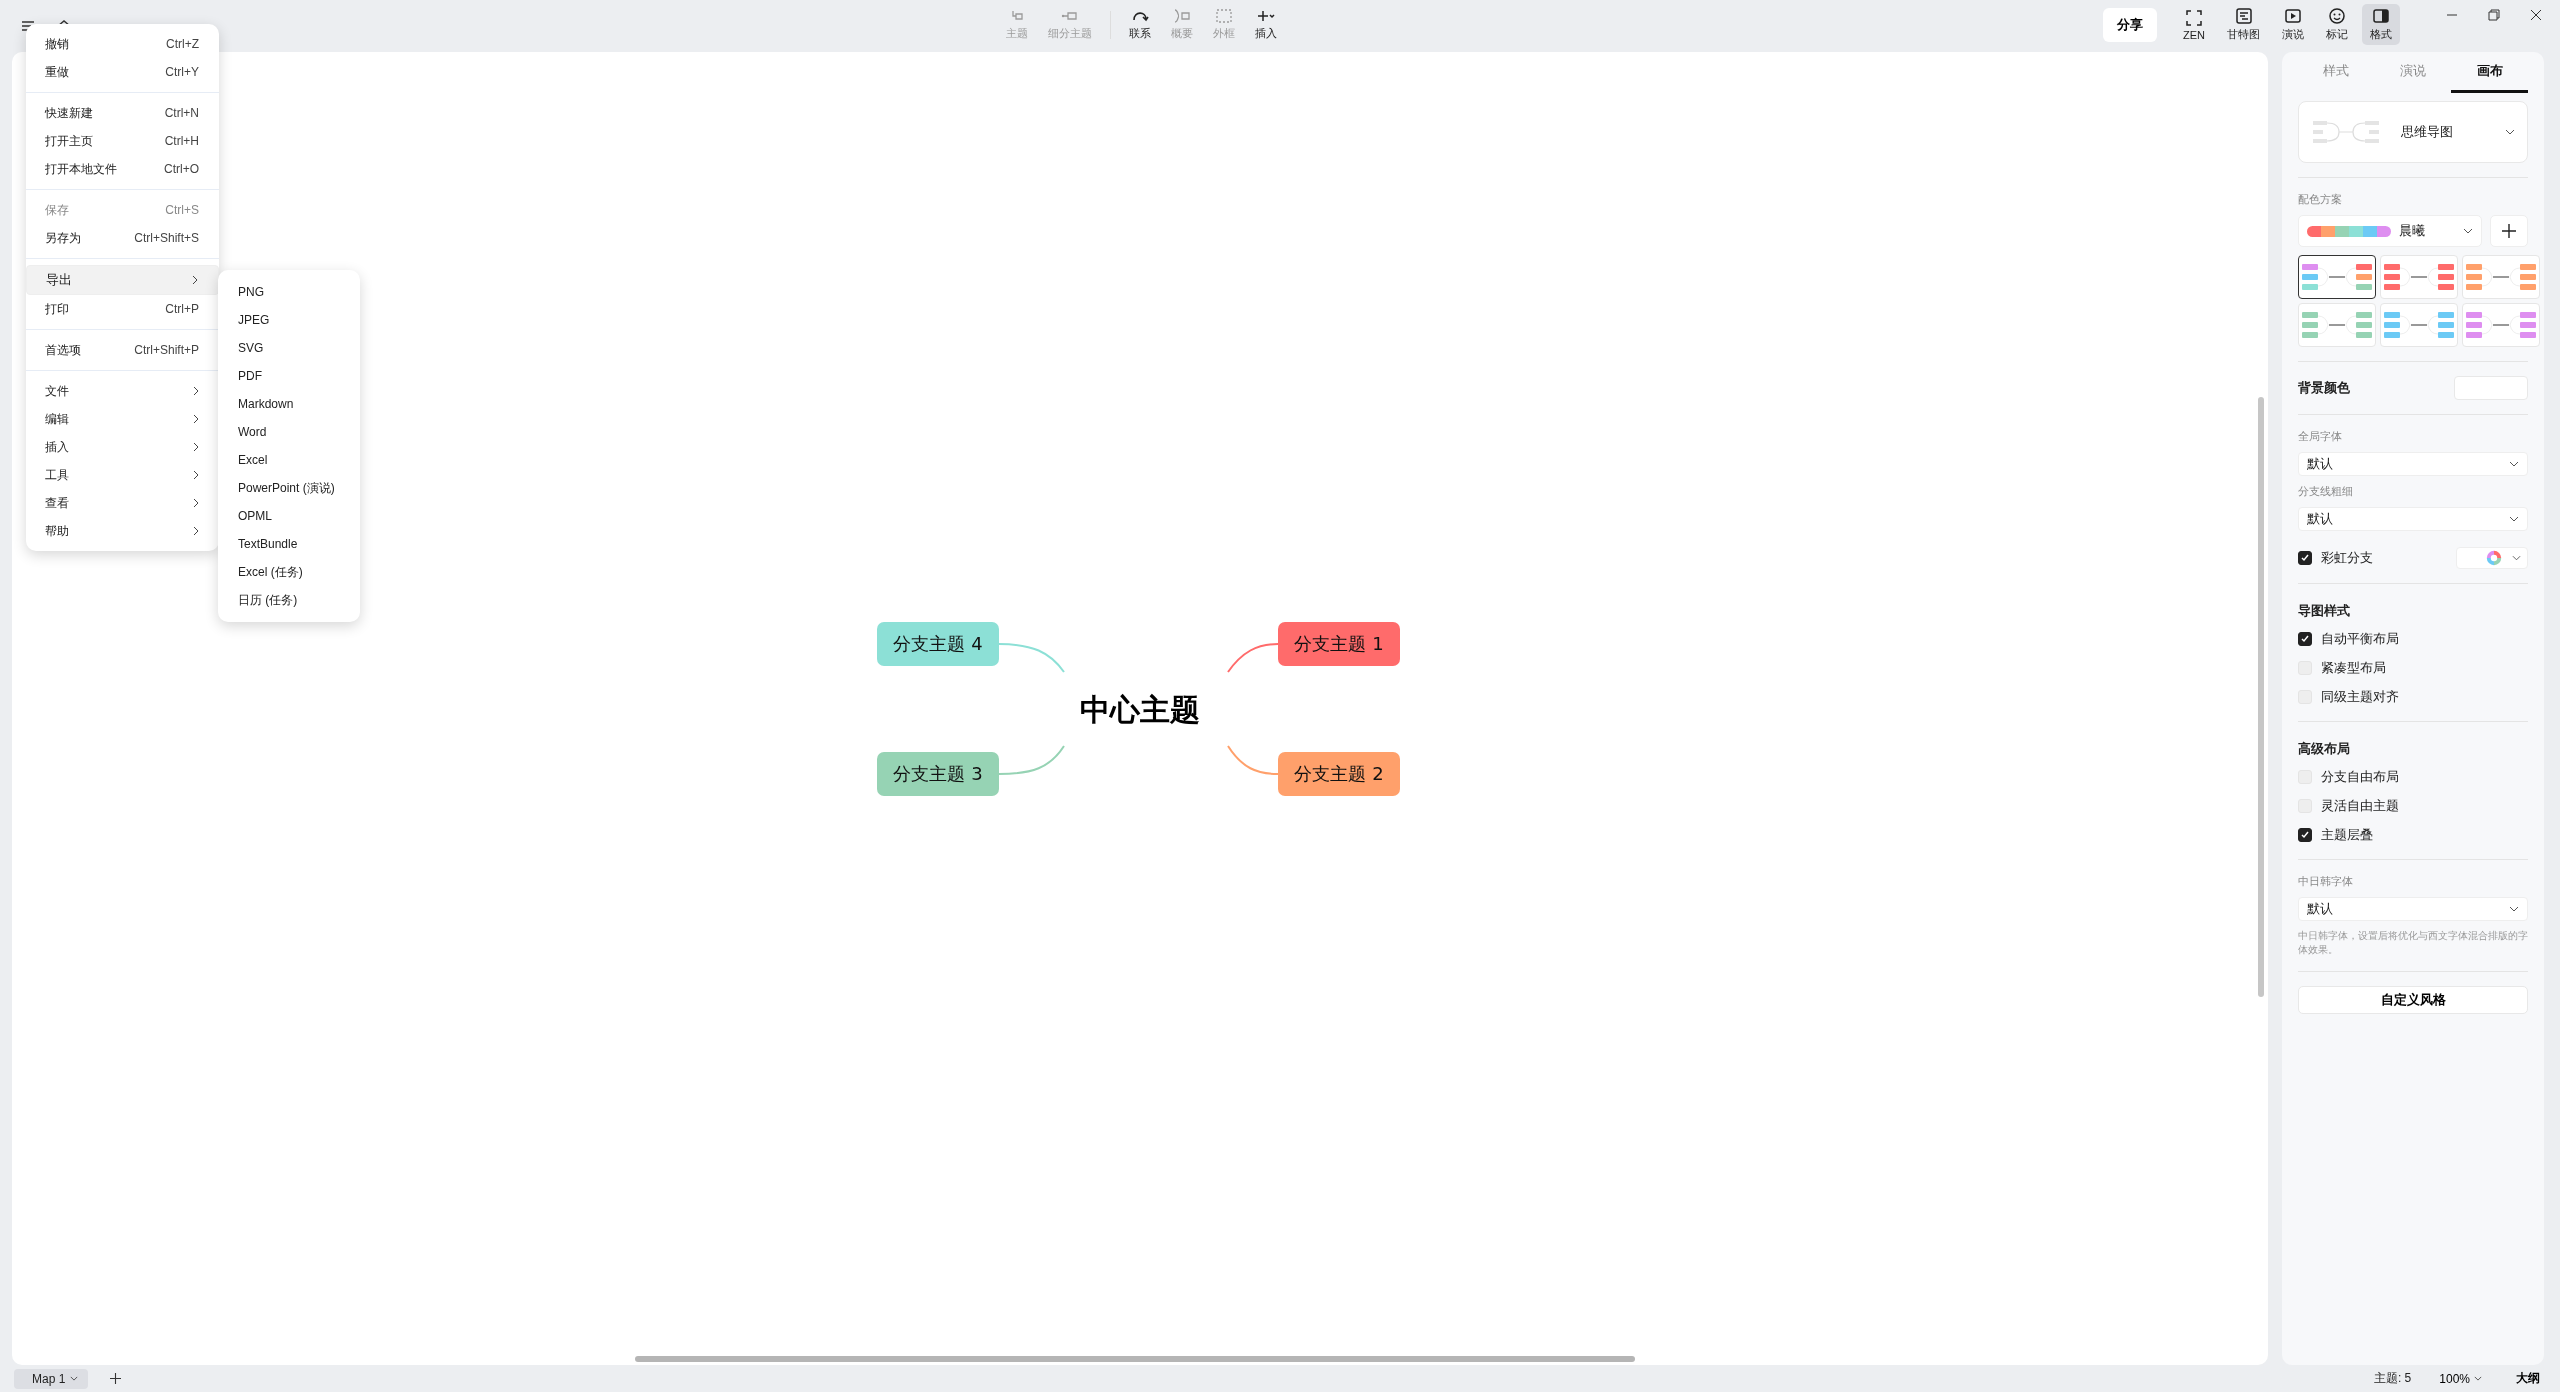  I want to click on menu-item: 帮助, so click(122, 531).